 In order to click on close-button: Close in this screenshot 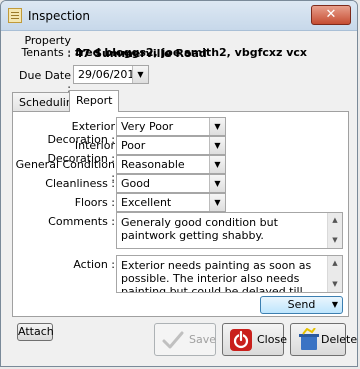, I will do `click(254, 339)`.